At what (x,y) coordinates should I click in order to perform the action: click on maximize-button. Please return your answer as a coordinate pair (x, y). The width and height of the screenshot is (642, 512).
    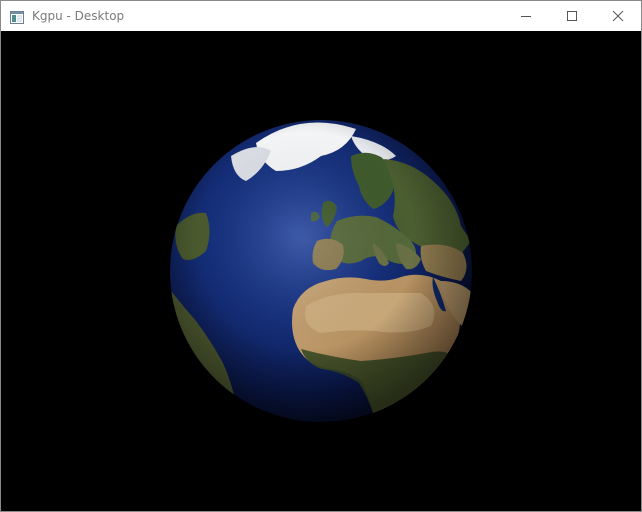
    Looking at the image, I should click on (572, 16).